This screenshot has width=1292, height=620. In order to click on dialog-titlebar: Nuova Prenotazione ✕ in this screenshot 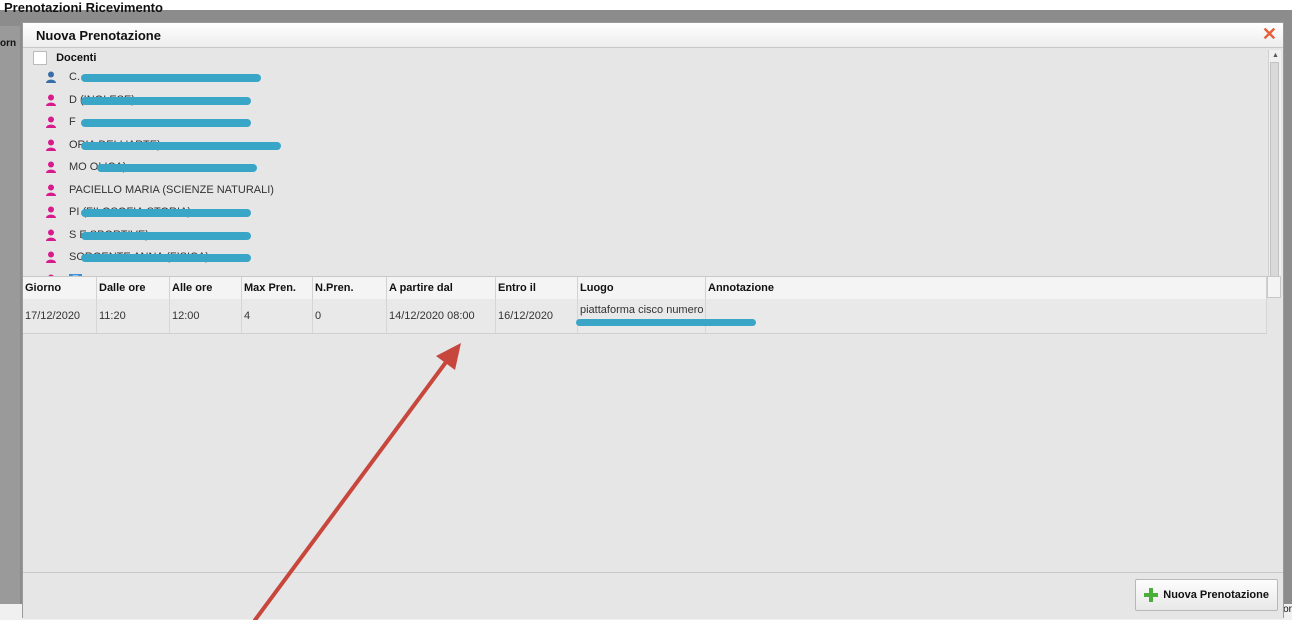, I will do `click(653, 35)`.